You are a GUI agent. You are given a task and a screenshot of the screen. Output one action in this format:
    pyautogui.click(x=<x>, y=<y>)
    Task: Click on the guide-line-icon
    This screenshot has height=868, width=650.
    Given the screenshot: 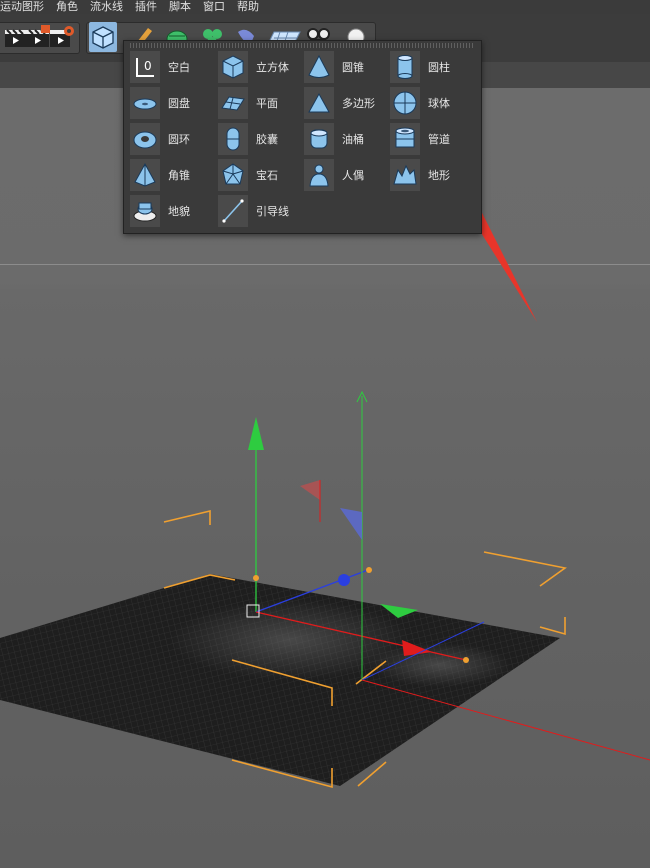 What is the action you would take?
    pyautogui.click(x=233, y=211)
    